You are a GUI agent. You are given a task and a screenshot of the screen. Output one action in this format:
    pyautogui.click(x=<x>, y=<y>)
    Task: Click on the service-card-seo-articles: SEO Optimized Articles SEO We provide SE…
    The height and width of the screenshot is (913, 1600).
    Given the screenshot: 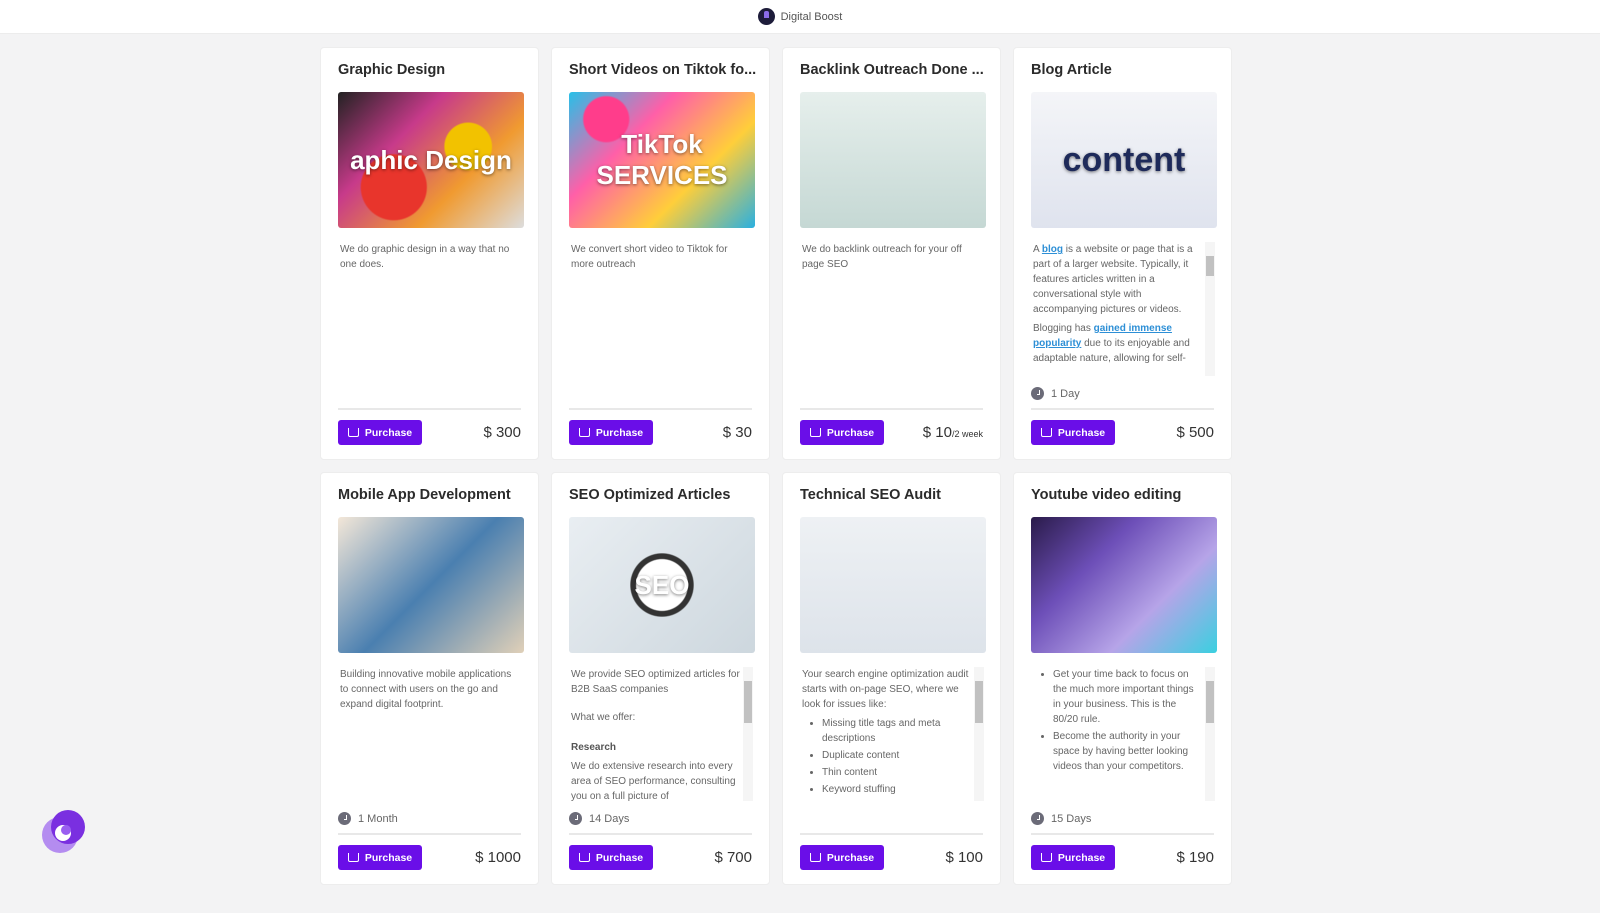 What is the action you would take?
    pyautogui.click(x=660, y=678)
    